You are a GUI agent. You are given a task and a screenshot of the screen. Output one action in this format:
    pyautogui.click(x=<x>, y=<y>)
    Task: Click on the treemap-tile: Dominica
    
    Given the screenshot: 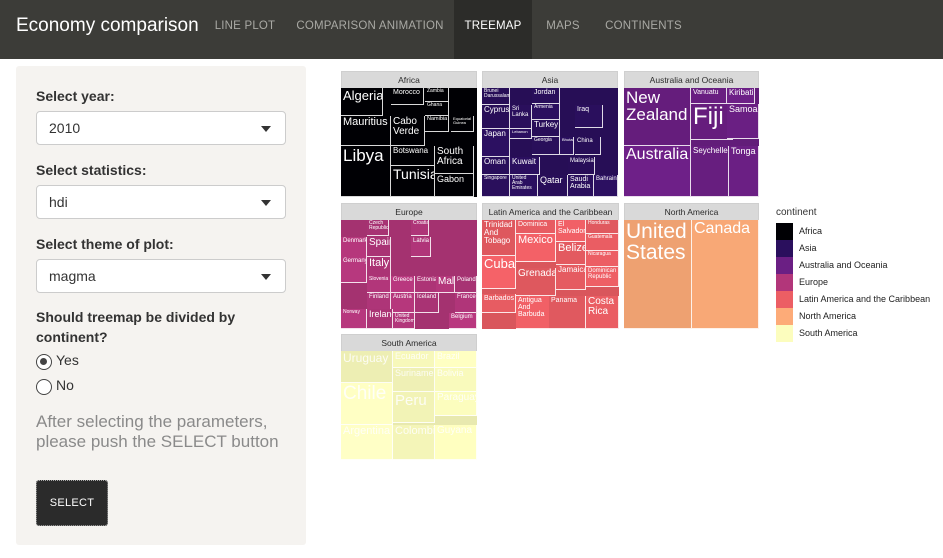 What is the action you would take?
    pyautogui.click(x=536, y=227)
    